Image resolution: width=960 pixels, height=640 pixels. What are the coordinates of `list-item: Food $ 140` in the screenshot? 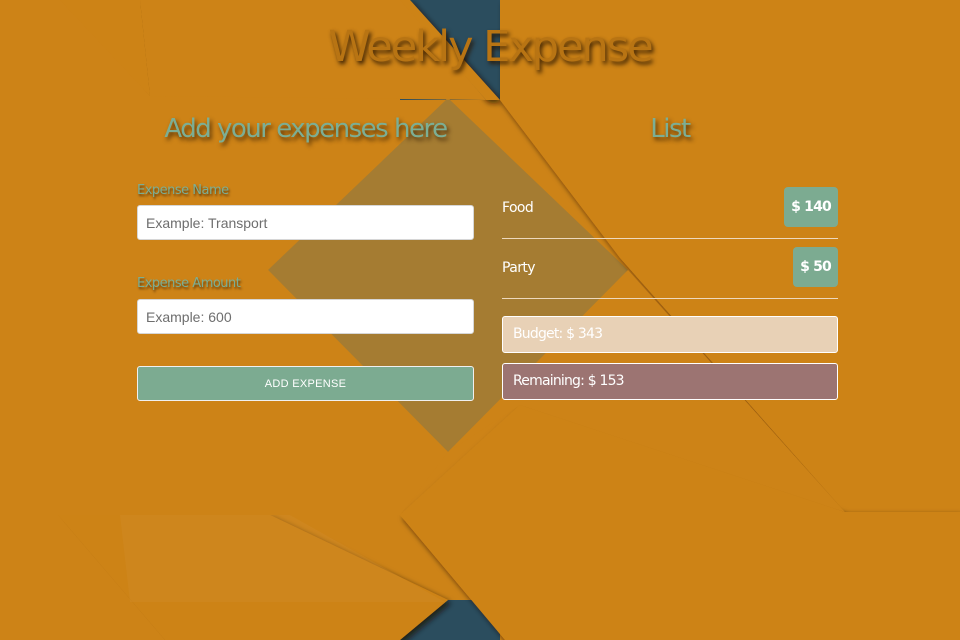 It's located at (670, 209).